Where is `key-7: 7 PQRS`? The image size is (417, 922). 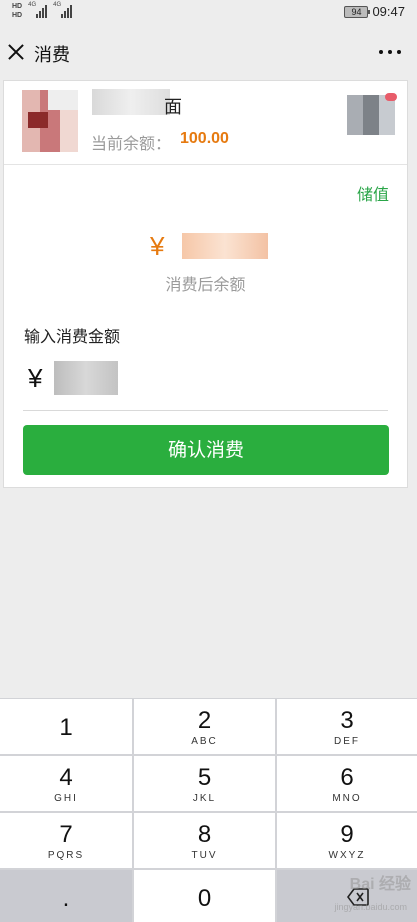
key-7: 7 PQRS is located at coordinates (66, 840).